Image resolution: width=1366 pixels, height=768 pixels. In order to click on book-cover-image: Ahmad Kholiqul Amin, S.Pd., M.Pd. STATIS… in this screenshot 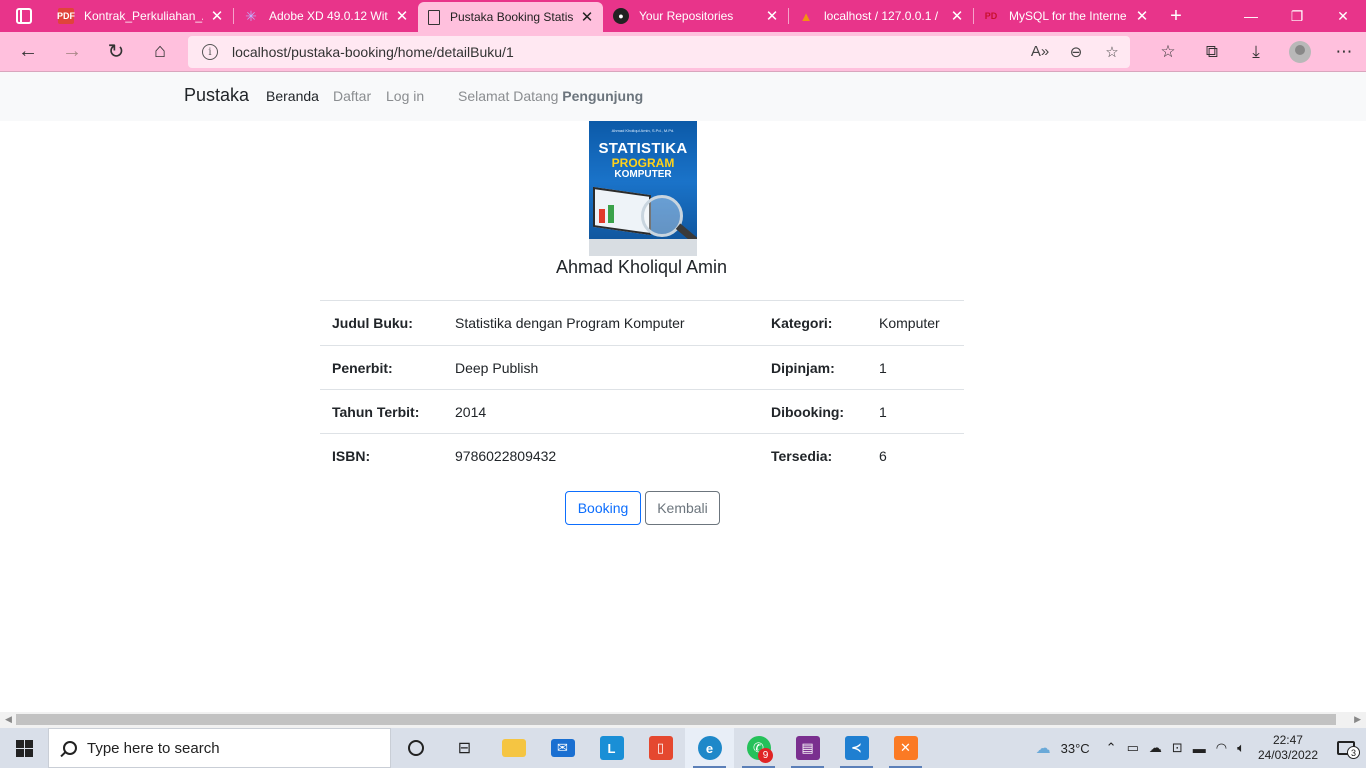, I will do `click(643, 188)`.